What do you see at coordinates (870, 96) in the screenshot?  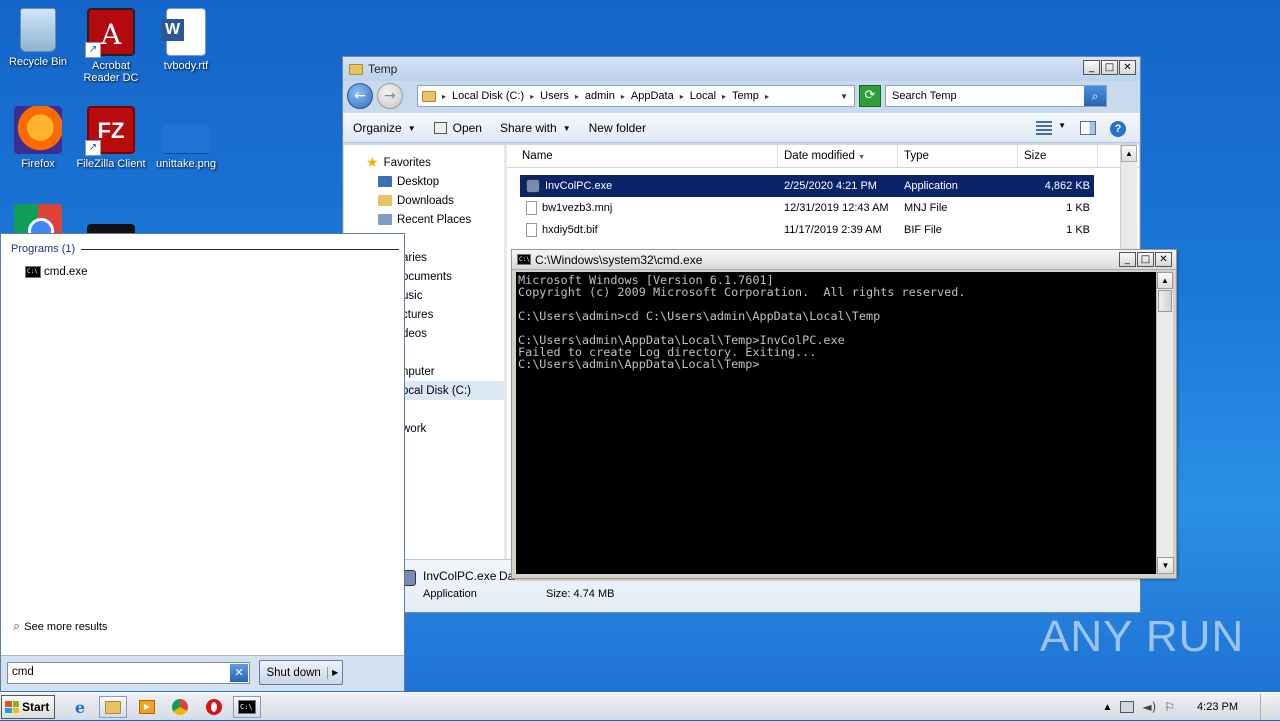 I see `refresh-button: ⟳` at bounding box center [870, 96].